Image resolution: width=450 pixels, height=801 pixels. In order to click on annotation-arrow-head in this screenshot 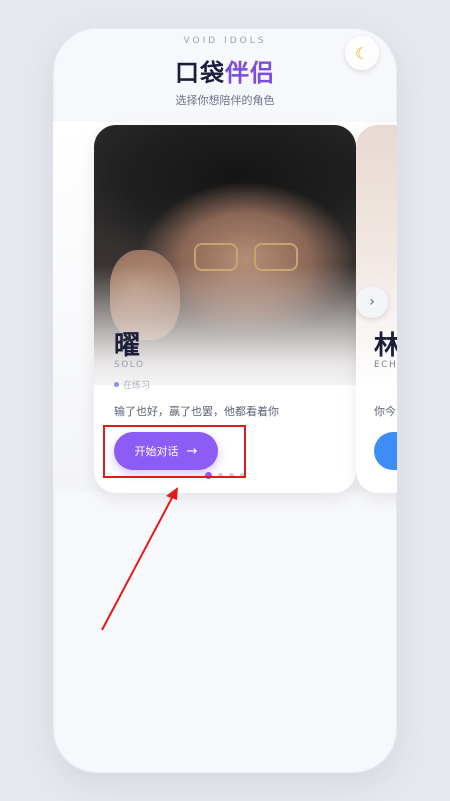, I will do `click(172, 493)`.